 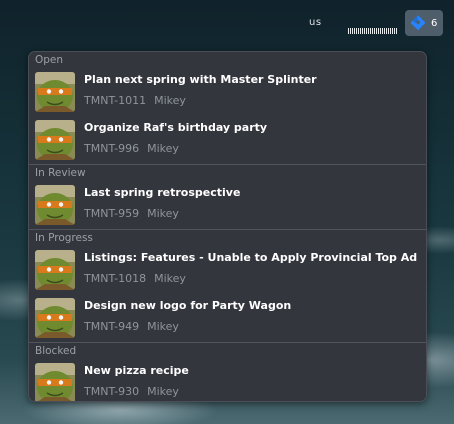 I want to click on top-bar: us 6, so click(x=227, y=23).